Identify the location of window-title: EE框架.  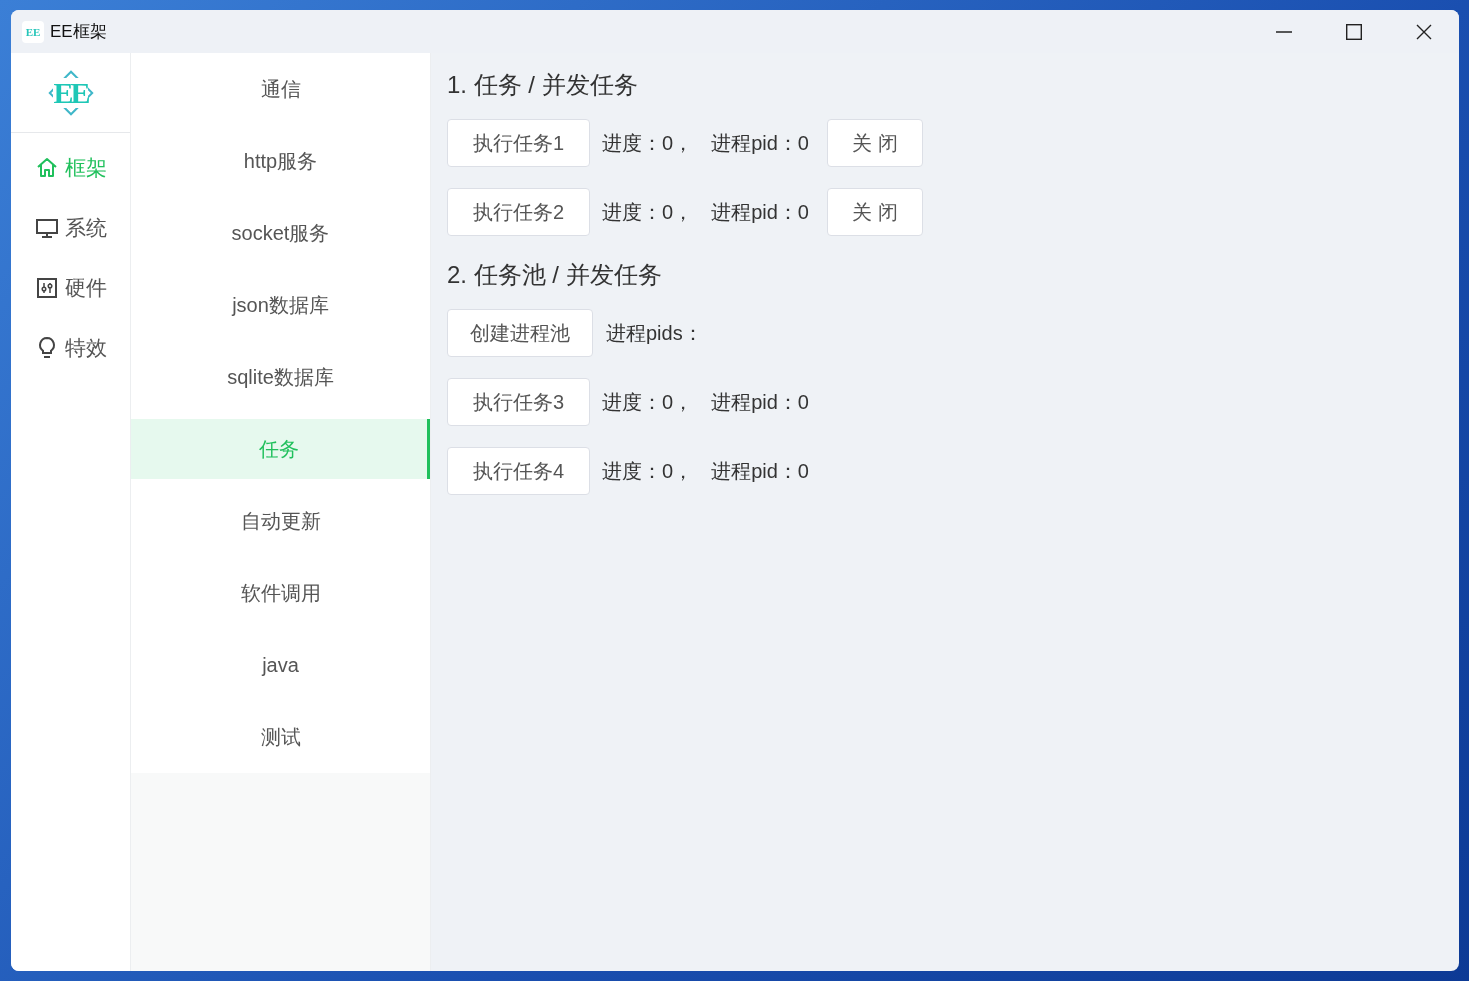
(78, 32).